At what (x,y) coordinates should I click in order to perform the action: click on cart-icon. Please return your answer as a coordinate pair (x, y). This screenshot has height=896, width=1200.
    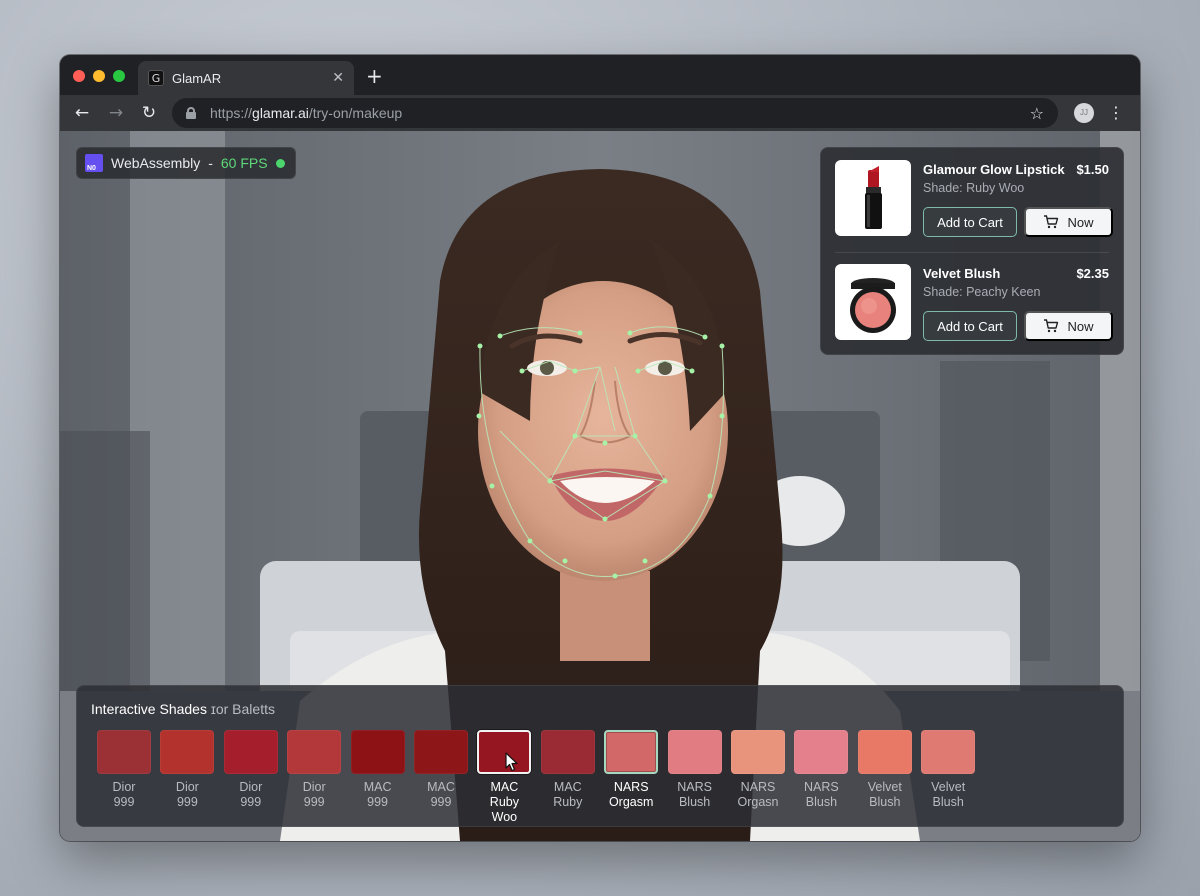
    Looking at the image, I should click on (1051, 326).